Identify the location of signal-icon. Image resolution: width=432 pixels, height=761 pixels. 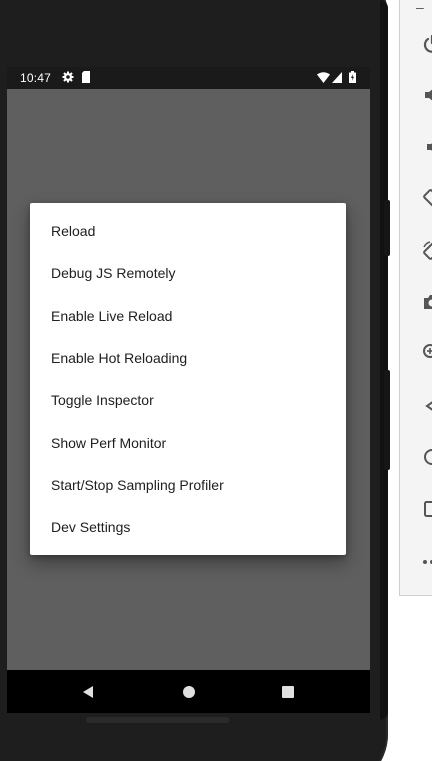
(337, 77).